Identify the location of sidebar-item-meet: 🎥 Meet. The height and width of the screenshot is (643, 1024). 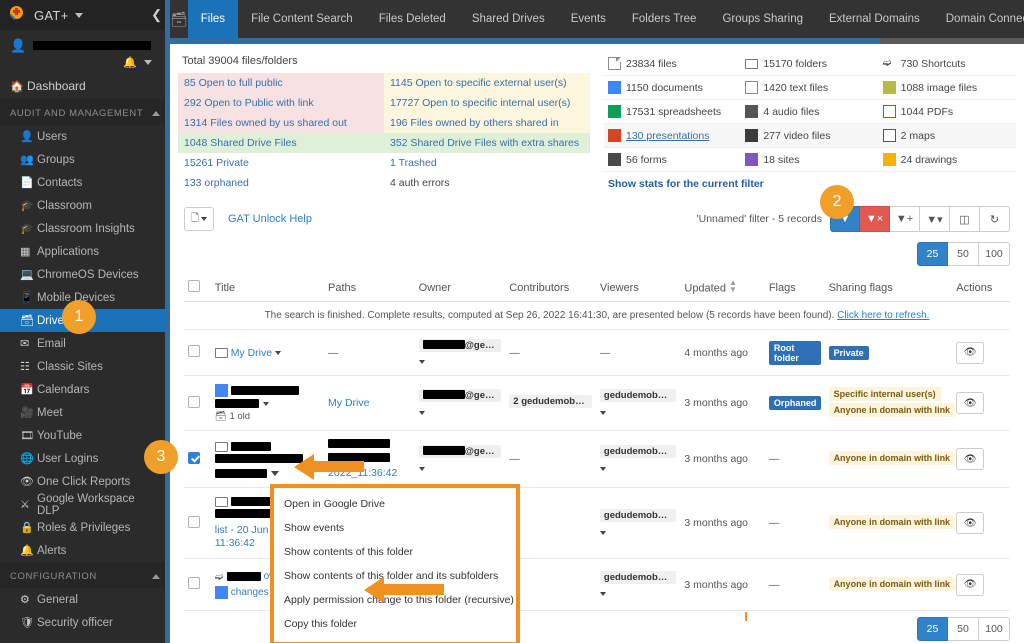
(85, 412).